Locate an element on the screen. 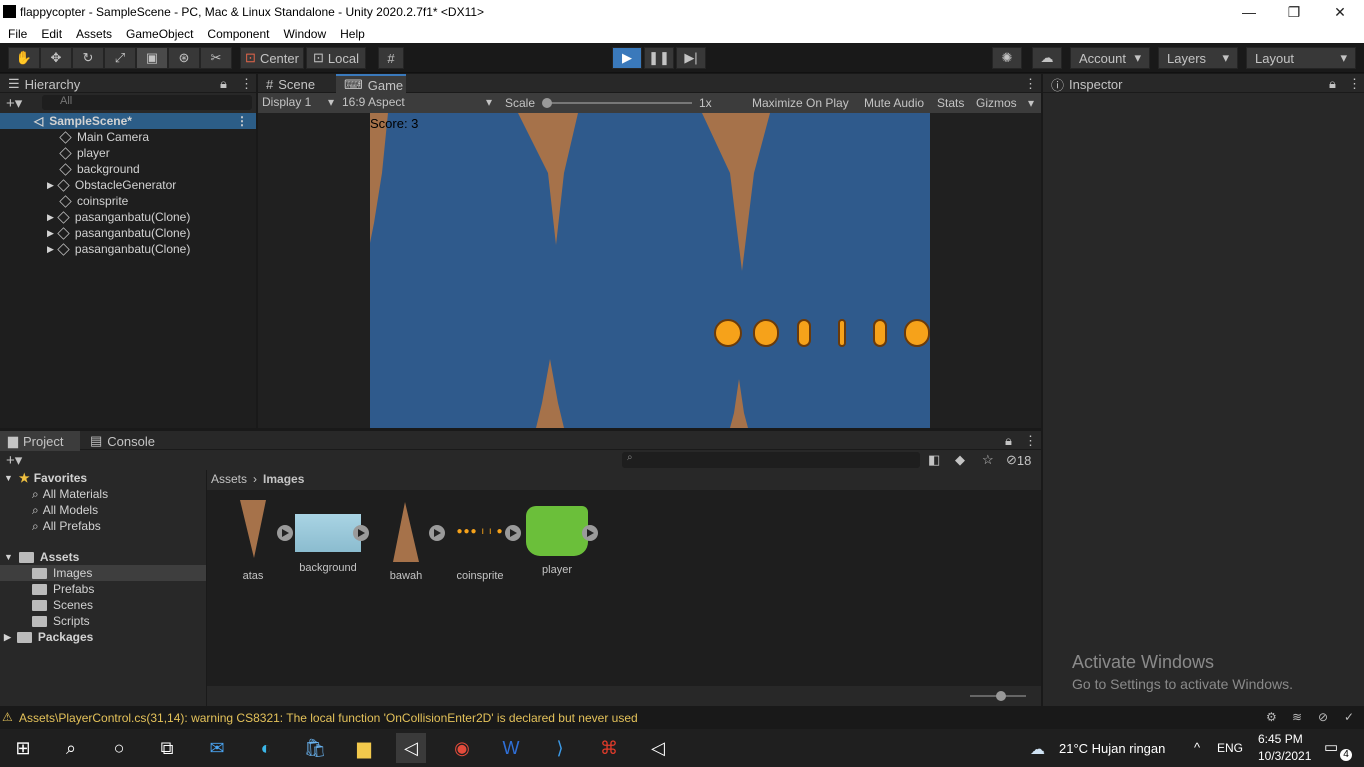 This screenshot has height=767, width=1364. assets-section: ▼ Assets is located at coordinates (103, 557).